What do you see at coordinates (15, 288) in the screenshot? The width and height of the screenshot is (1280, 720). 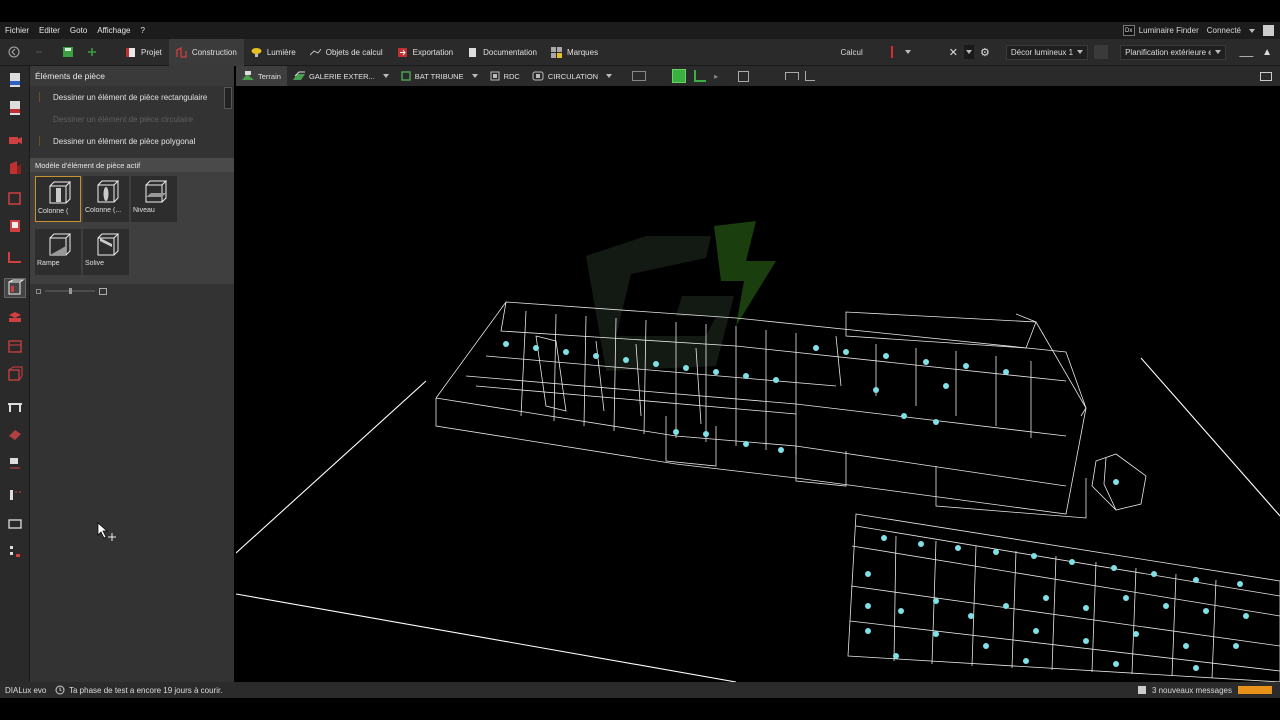 I see `room-element-icon` at bounding box center [15, 288].